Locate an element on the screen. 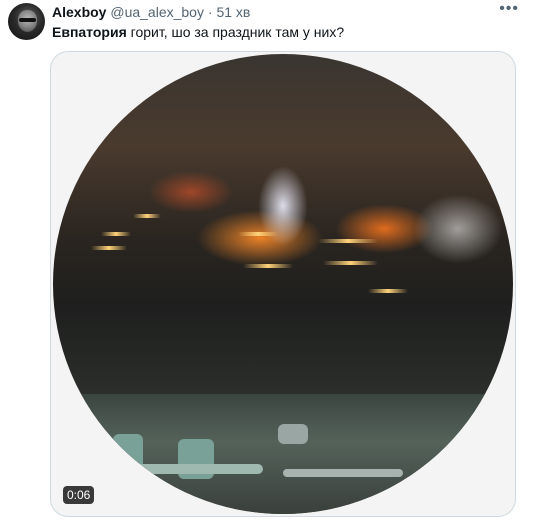 This screenshot has height=523, width=545. author-name: Alexboy is located at coordinates (79, 12).